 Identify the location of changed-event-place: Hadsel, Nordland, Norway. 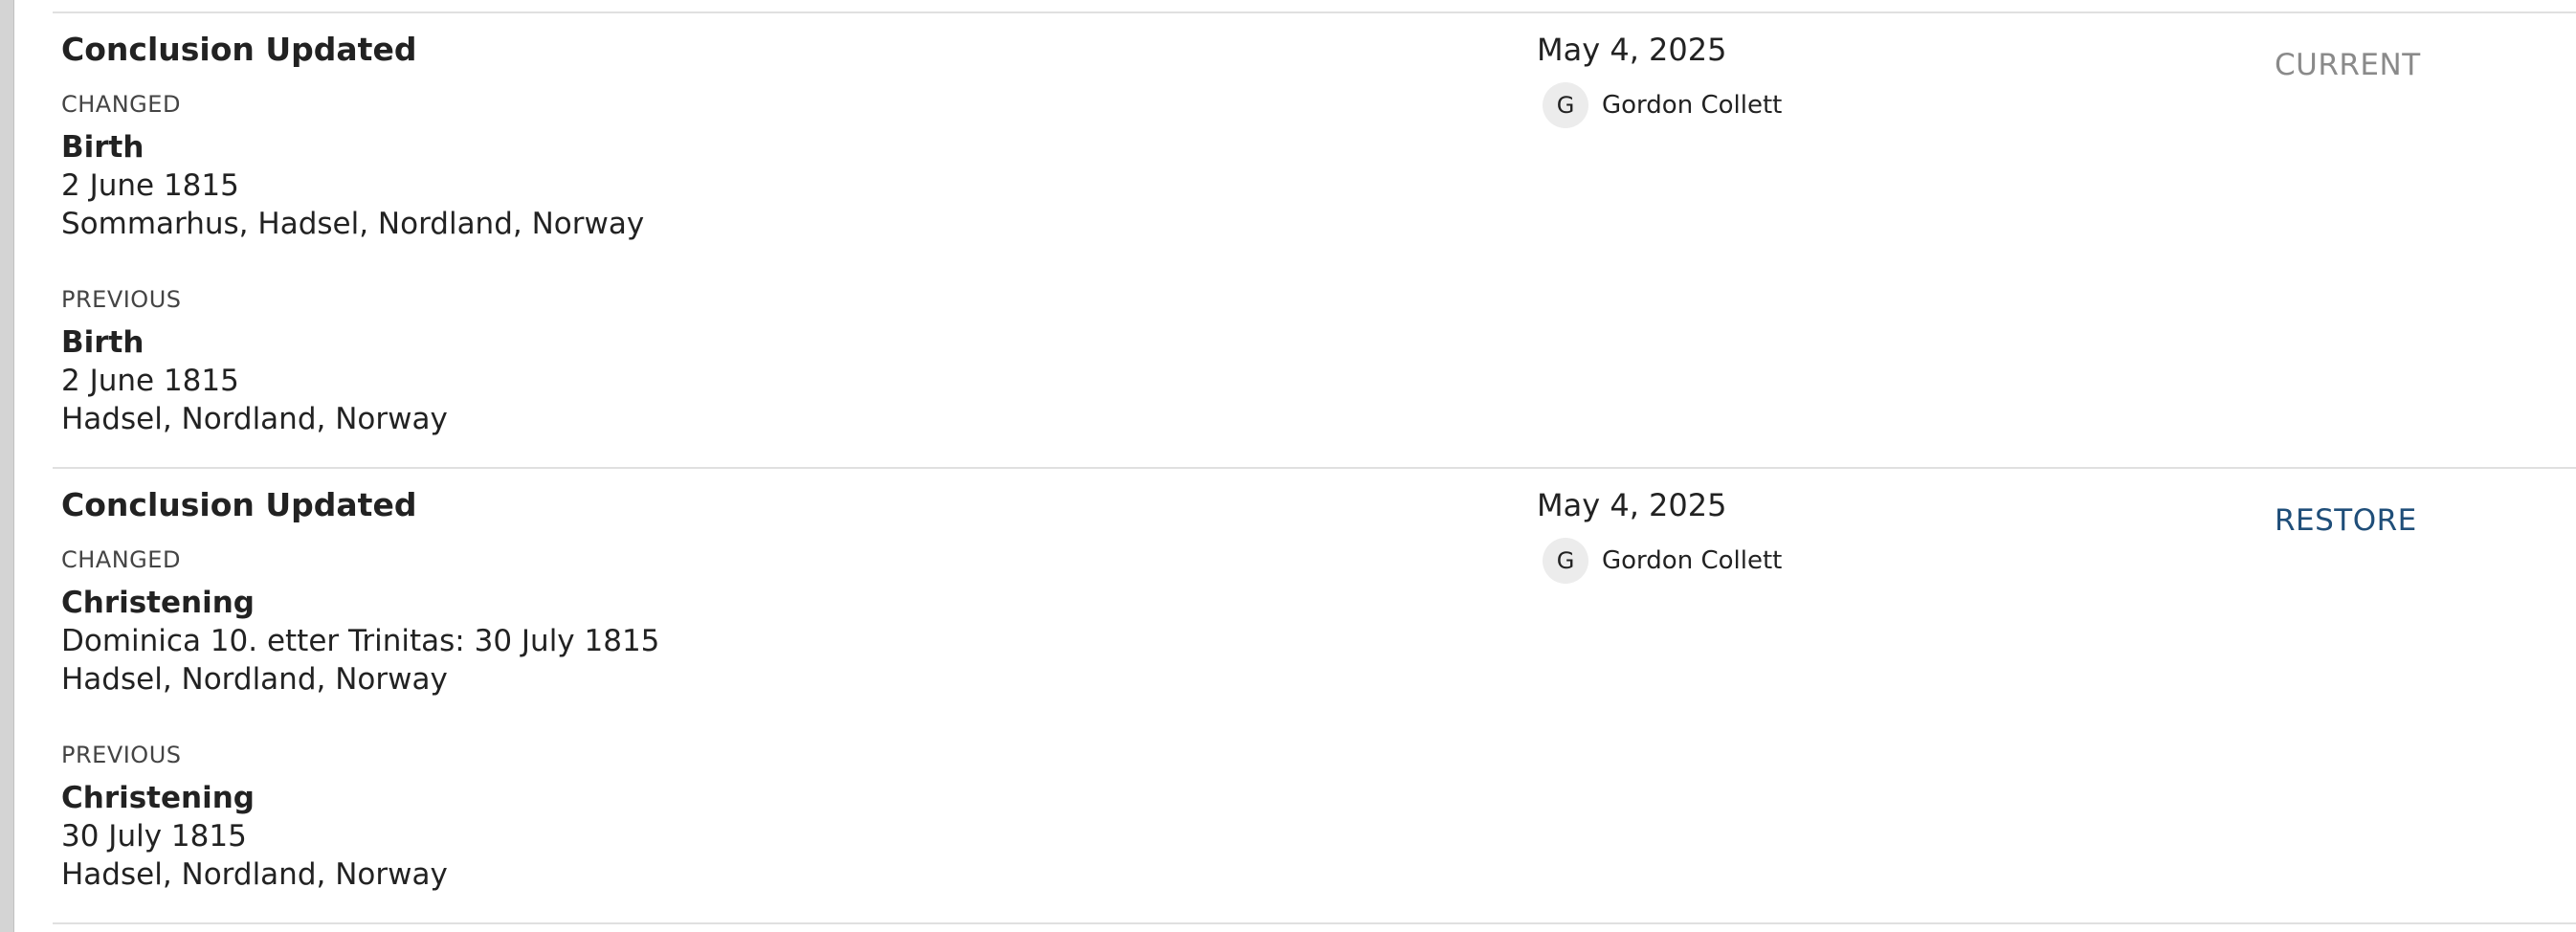
(255, 679).